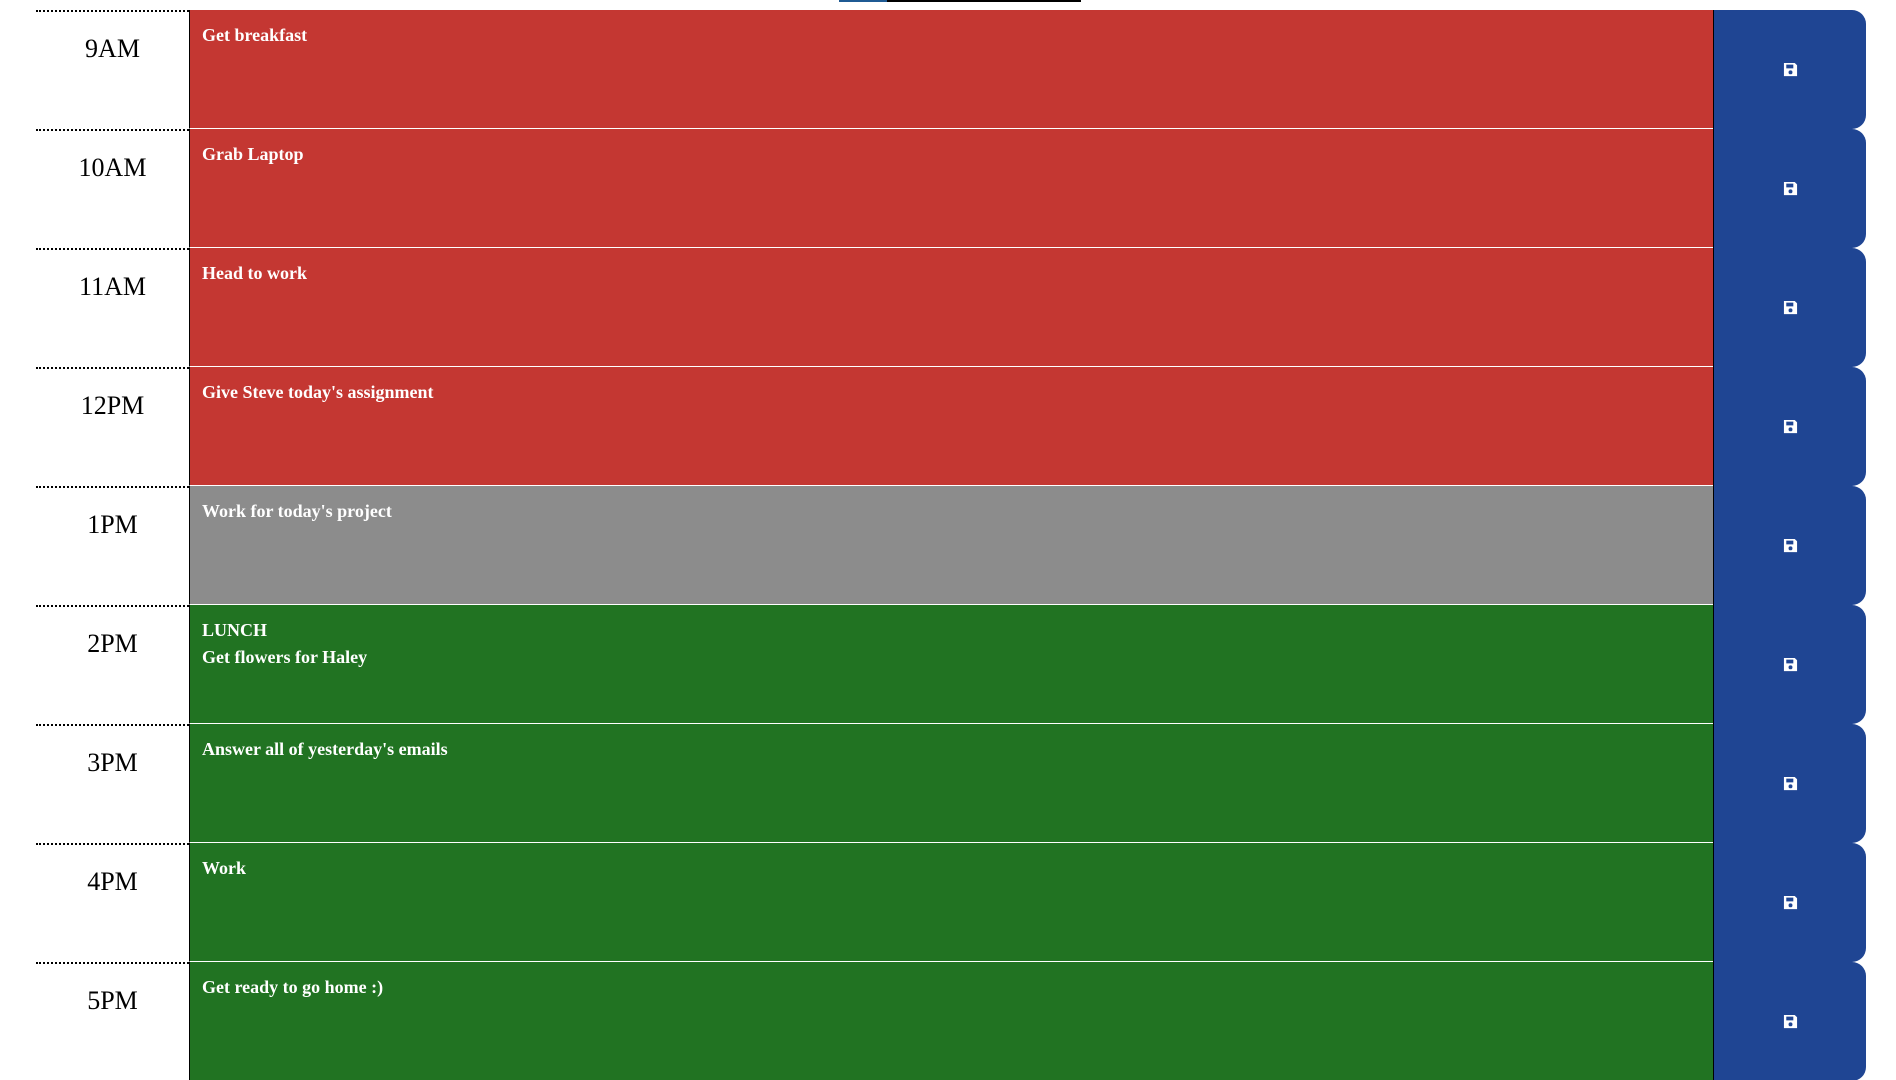 This screenshot has height=1080, width=1896. What do you see at coordinates (112, 307) in the screenshot?
I see `hour-label: 11AM` at bounding box center [112, 307].